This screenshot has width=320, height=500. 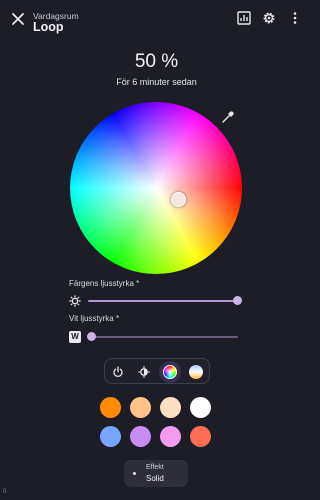 I want to click on power-button, so click(x=118, y=372).